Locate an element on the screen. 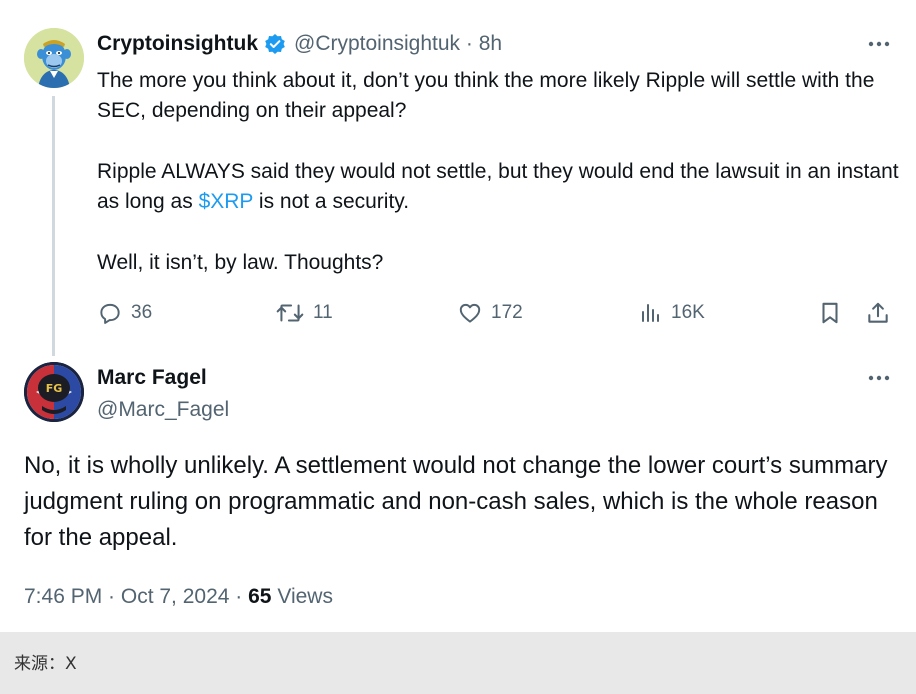  bookmark-button is located at coordinates (830, 313).